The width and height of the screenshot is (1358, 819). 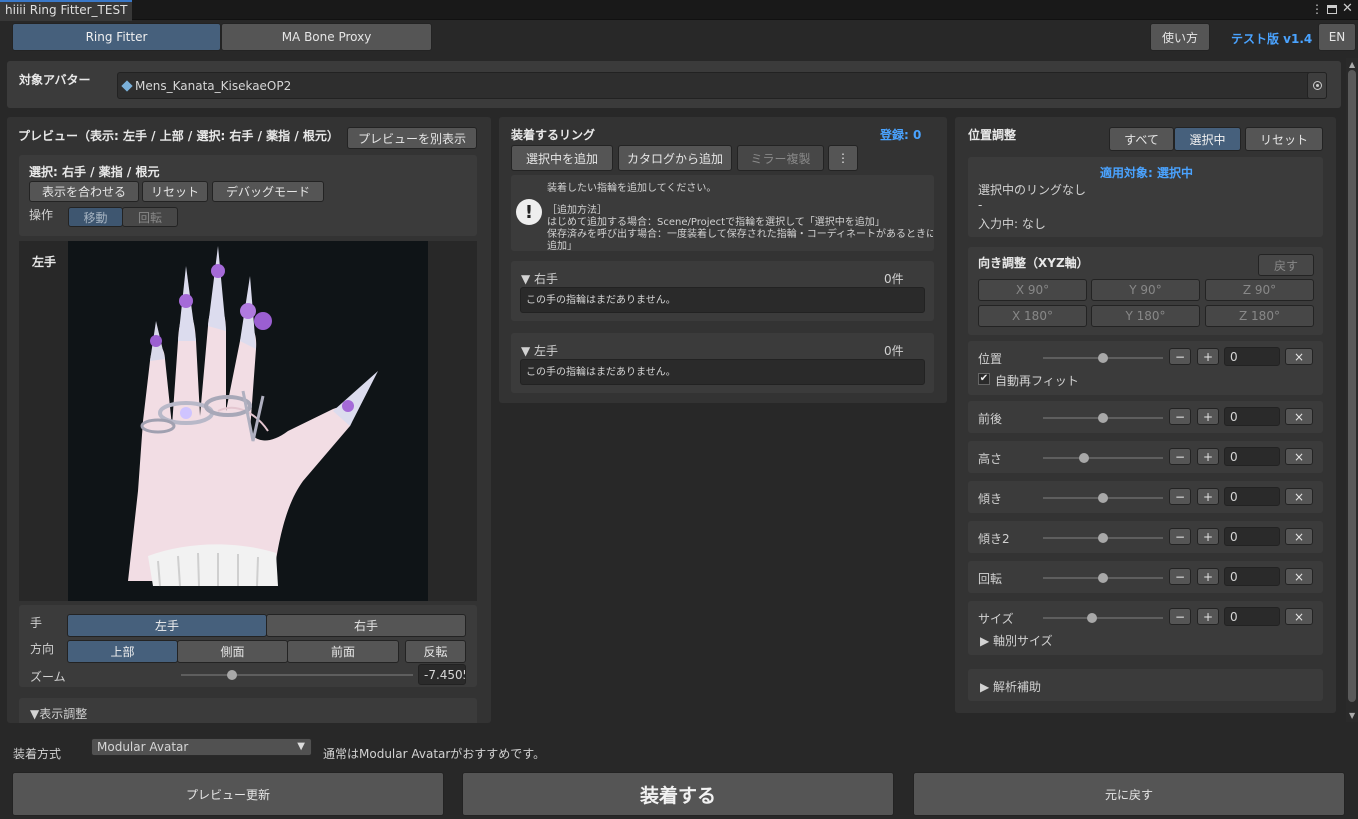 I want to click on slider-label: 高さ, so click(x=990, y=459).